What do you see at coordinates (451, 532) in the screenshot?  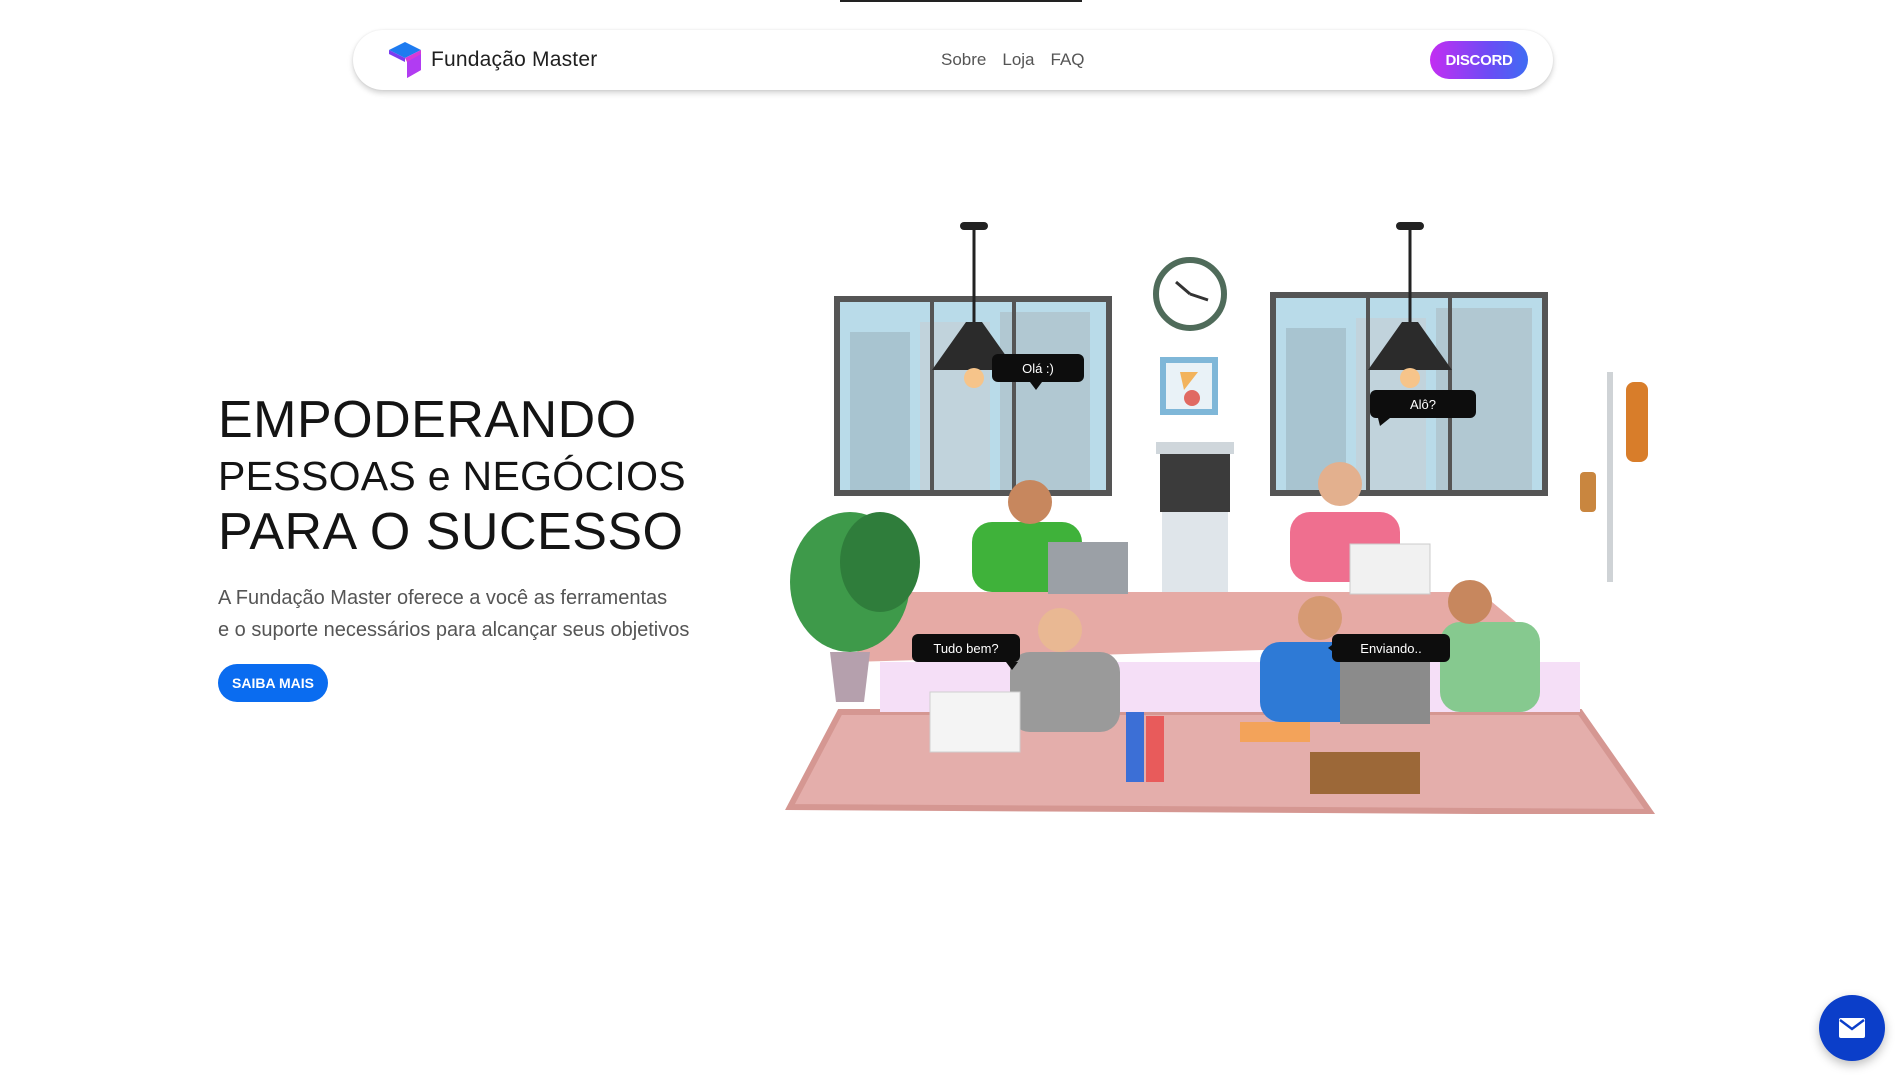 I see `hero-title-line3: PARA O SUCESSO` at bounding box center [451, 532].